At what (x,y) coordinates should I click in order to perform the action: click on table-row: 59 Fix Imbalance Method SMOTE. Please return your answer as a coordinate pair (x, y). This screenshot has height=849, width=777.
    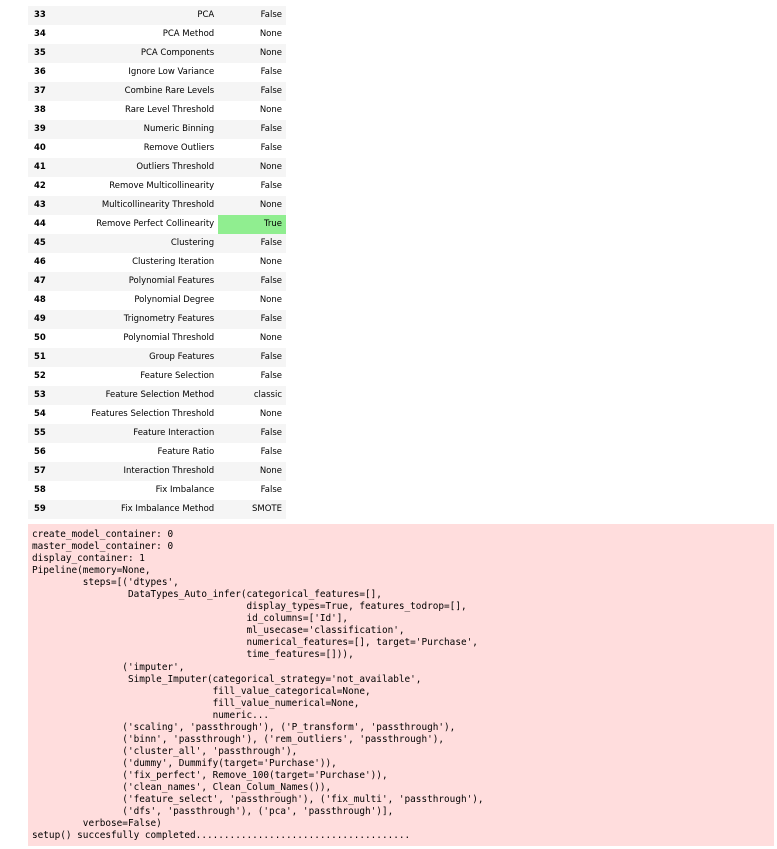
    Looking at the image, I should click on (157, 509).